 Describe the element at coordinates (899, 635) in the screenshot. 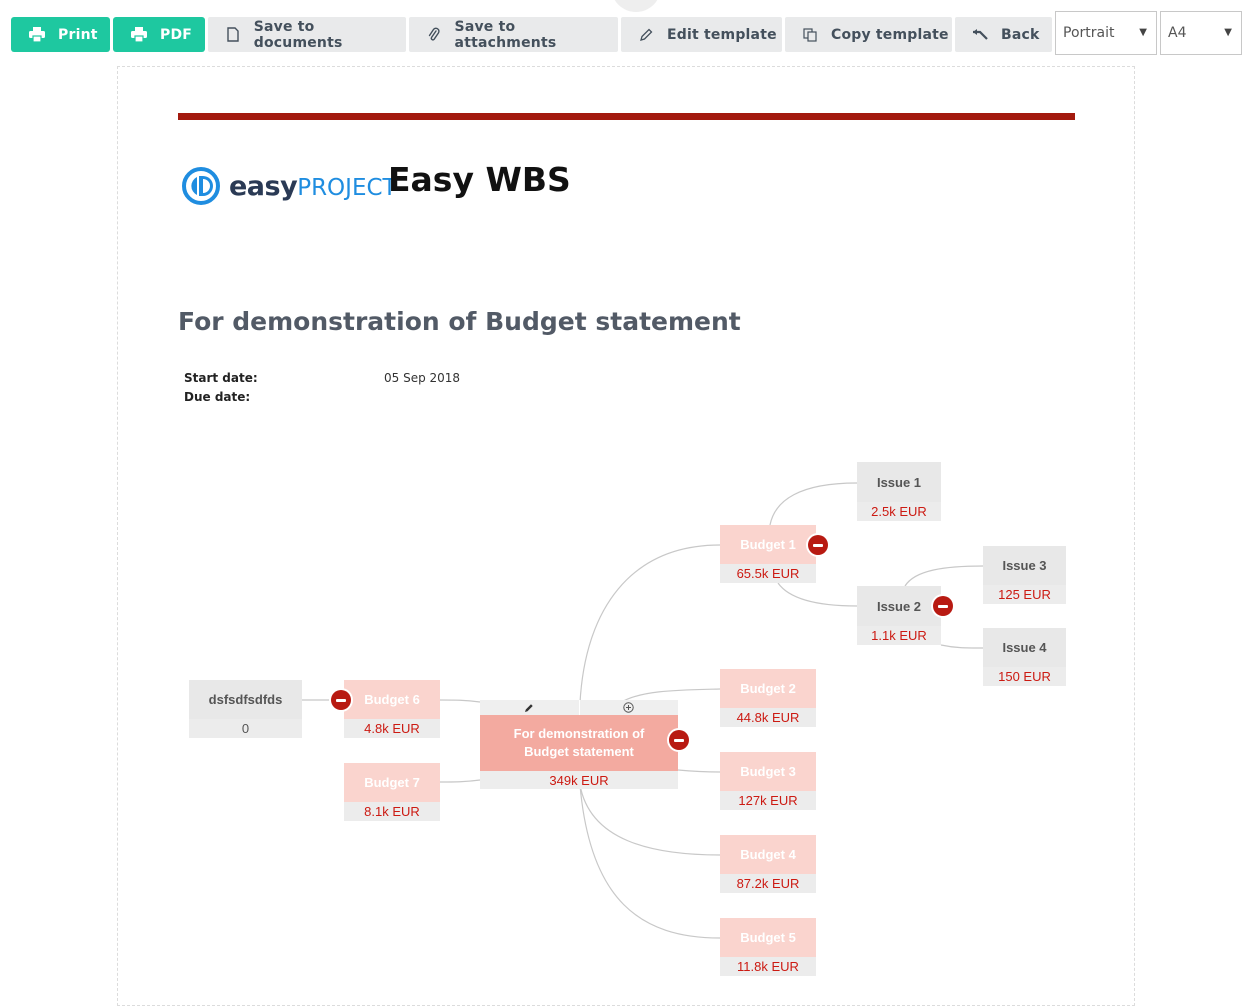

I see `wbs-node-value: 1.1k EUR` at that location.